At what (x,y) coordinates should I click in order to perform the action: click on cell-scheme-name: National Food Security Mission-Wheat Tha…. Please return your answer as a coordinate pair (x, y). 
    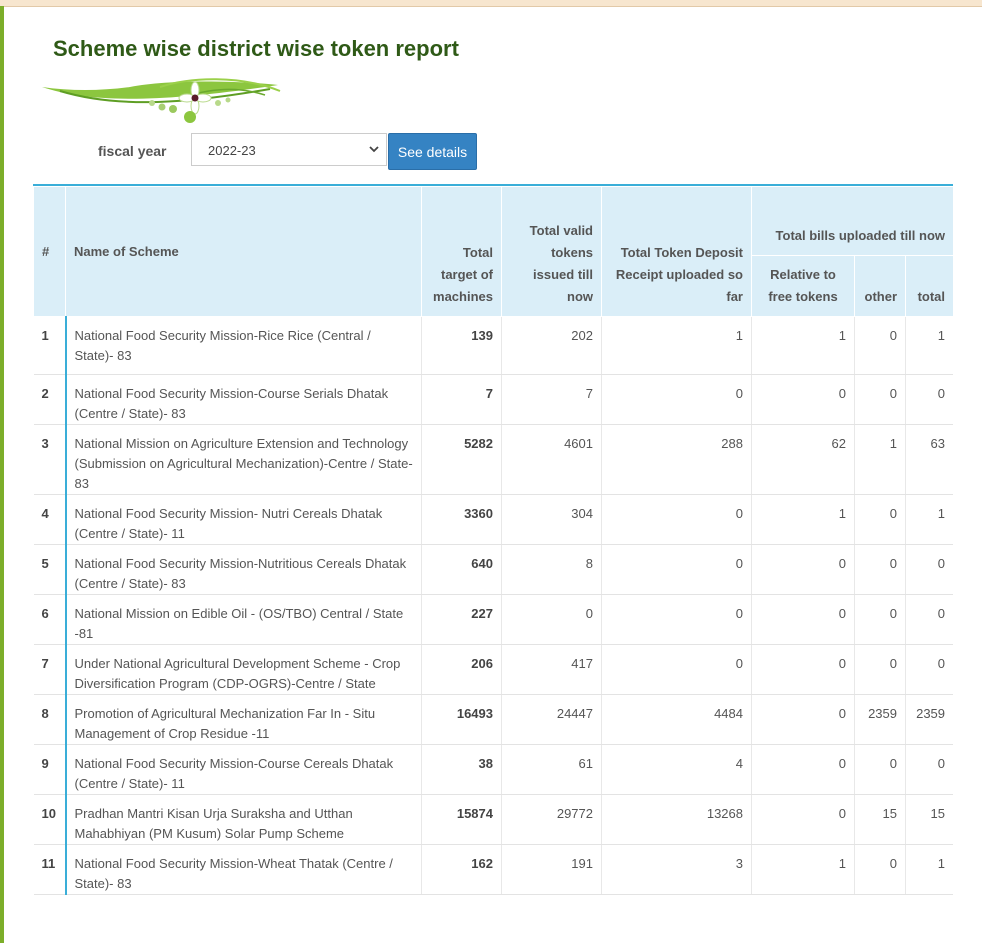
    Looking at the image, I should click on (243, 869).